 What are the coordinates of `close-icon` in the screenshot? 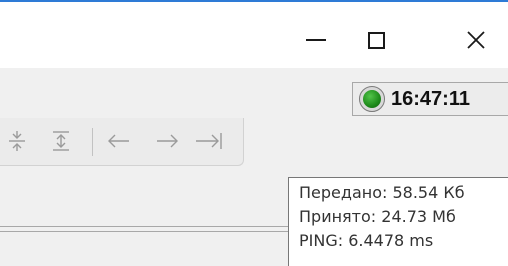 It's located at (476, 40).